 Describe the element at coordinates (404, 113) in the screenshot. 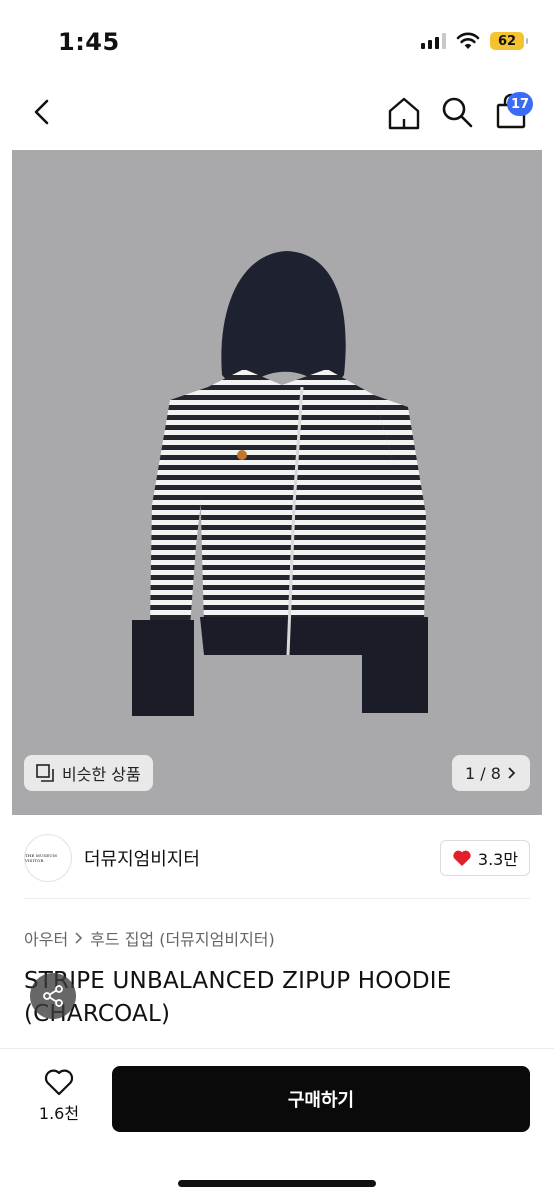

I see `home-icon` at that location.